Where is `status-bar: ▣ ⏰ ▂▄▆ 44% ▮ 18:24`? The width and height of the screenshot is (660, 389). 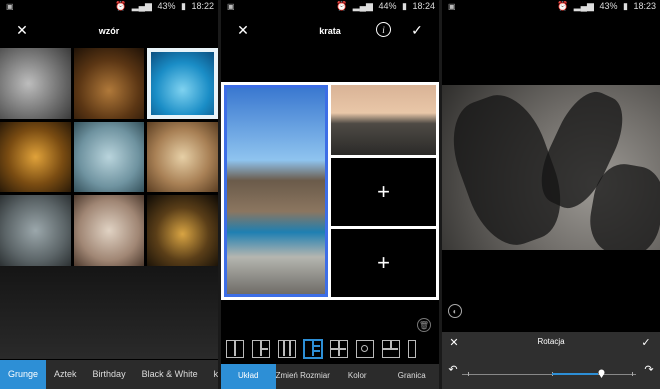
status-bar: ▣ ⏰ ▂▄▆ 44% ▮ 18:24 is located at coordinates (330, 7).